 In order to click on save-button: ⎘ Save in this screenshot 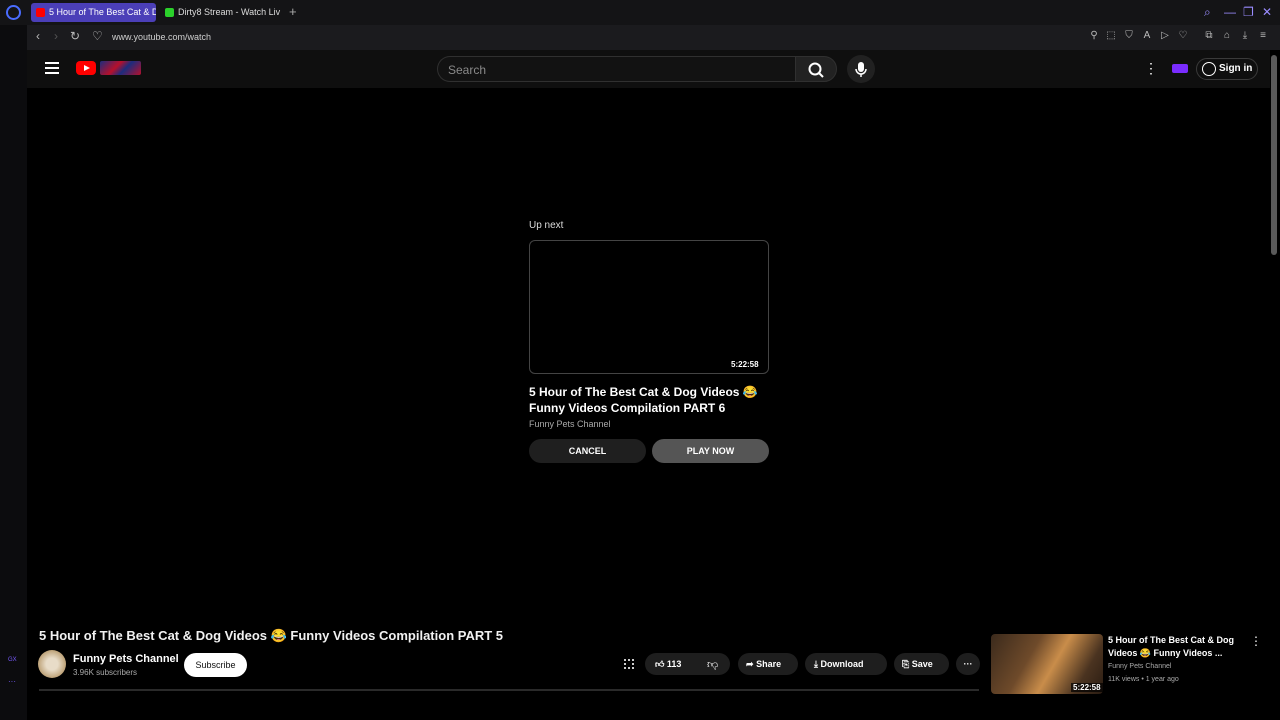, I will do `click(921, 664)`.